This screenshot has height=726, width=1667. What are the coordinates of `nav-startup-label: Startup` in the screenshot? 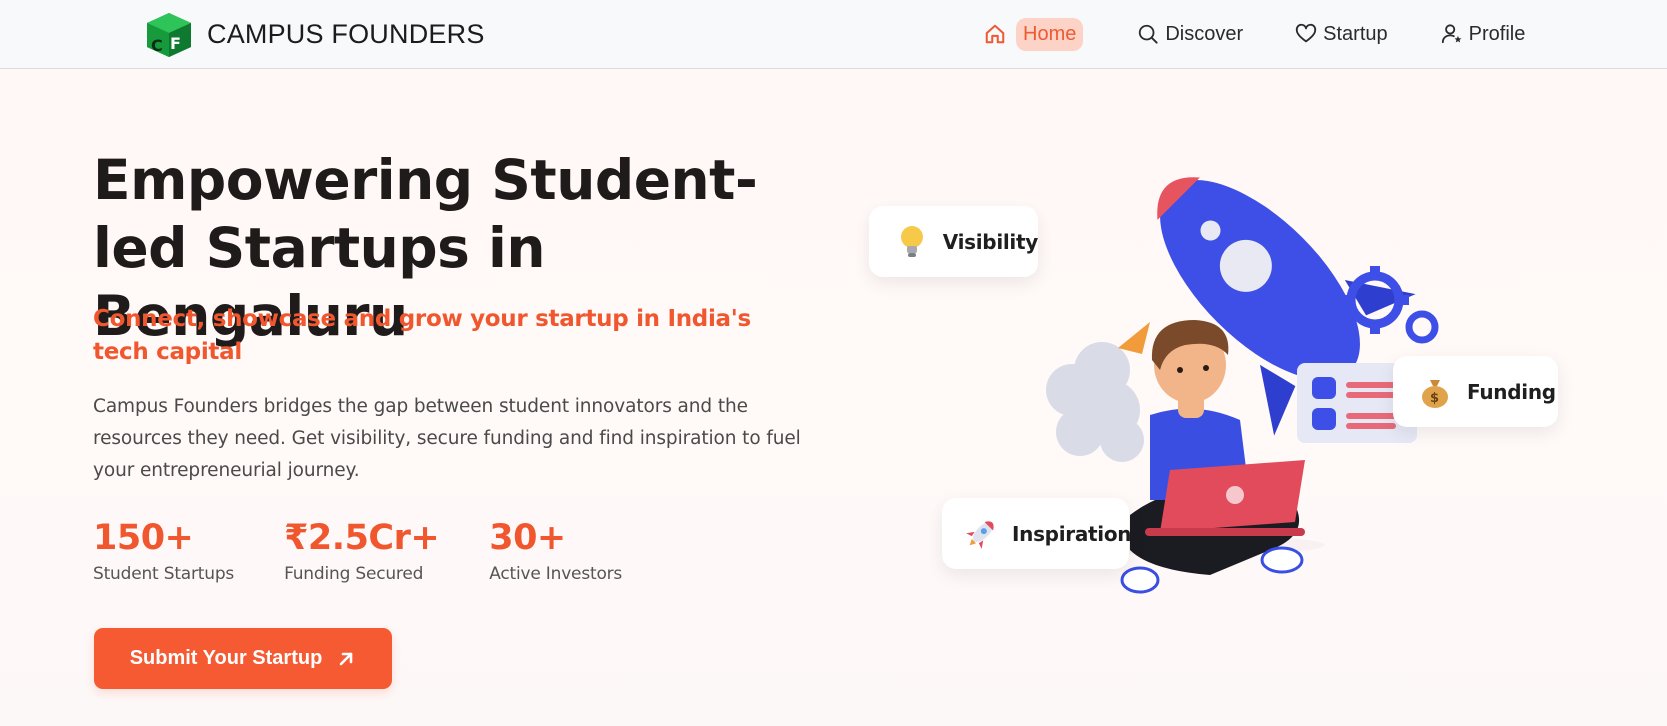 It's located at (1355, 33).